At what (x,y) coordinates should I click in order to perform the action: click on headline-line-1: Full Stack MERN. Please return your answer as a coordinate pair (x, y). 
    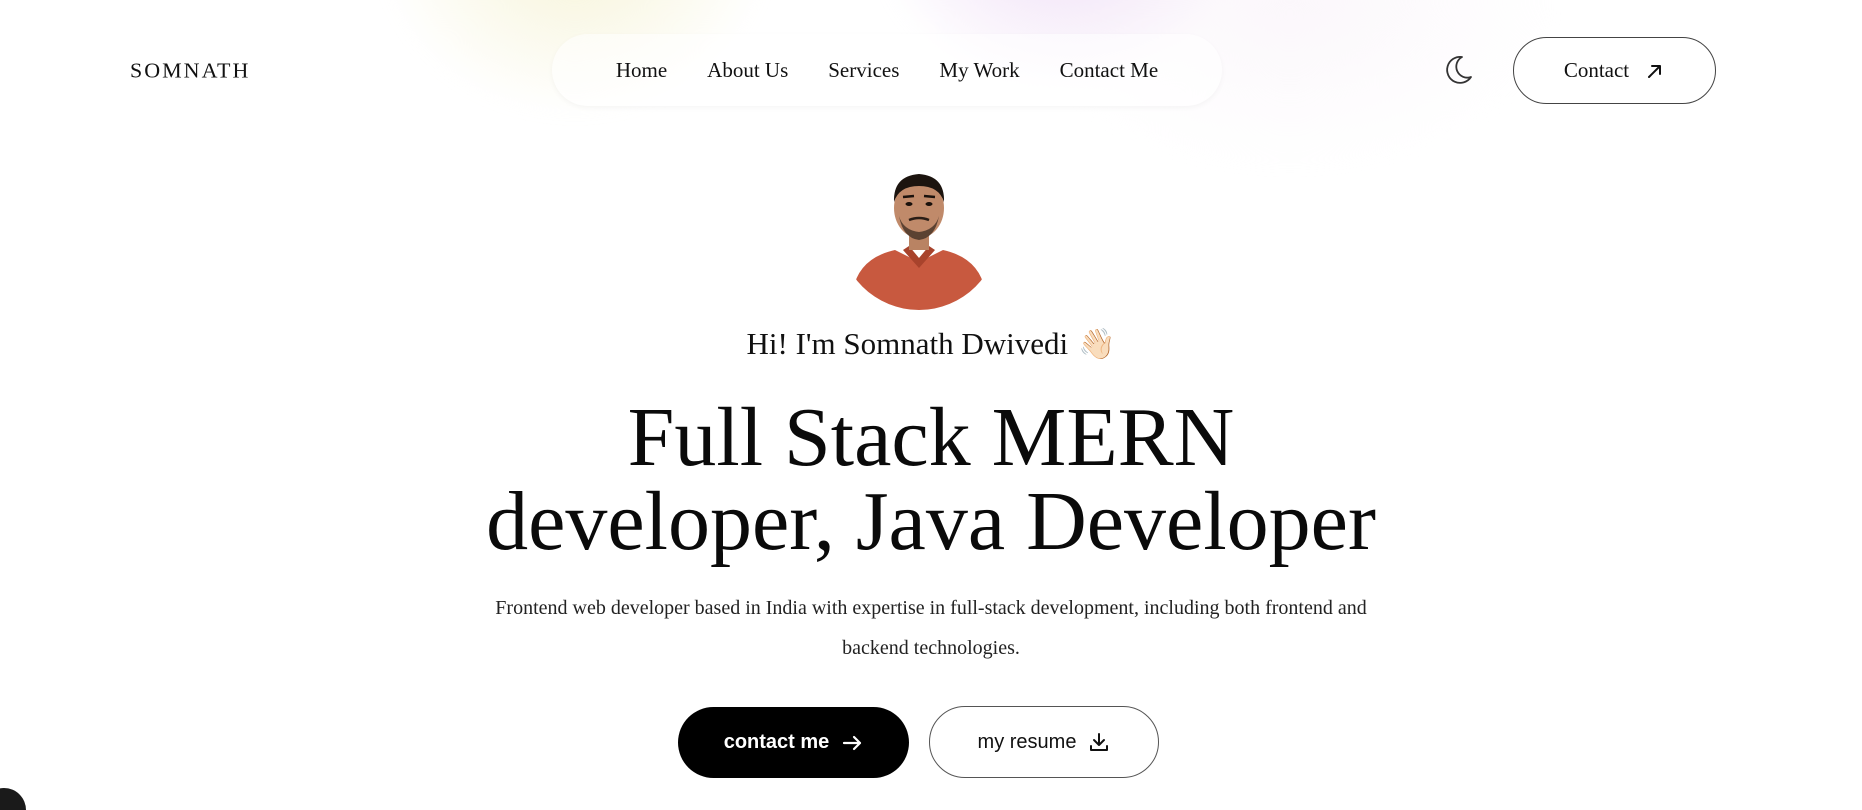
    Looking at the image, I should click on (931, 437).